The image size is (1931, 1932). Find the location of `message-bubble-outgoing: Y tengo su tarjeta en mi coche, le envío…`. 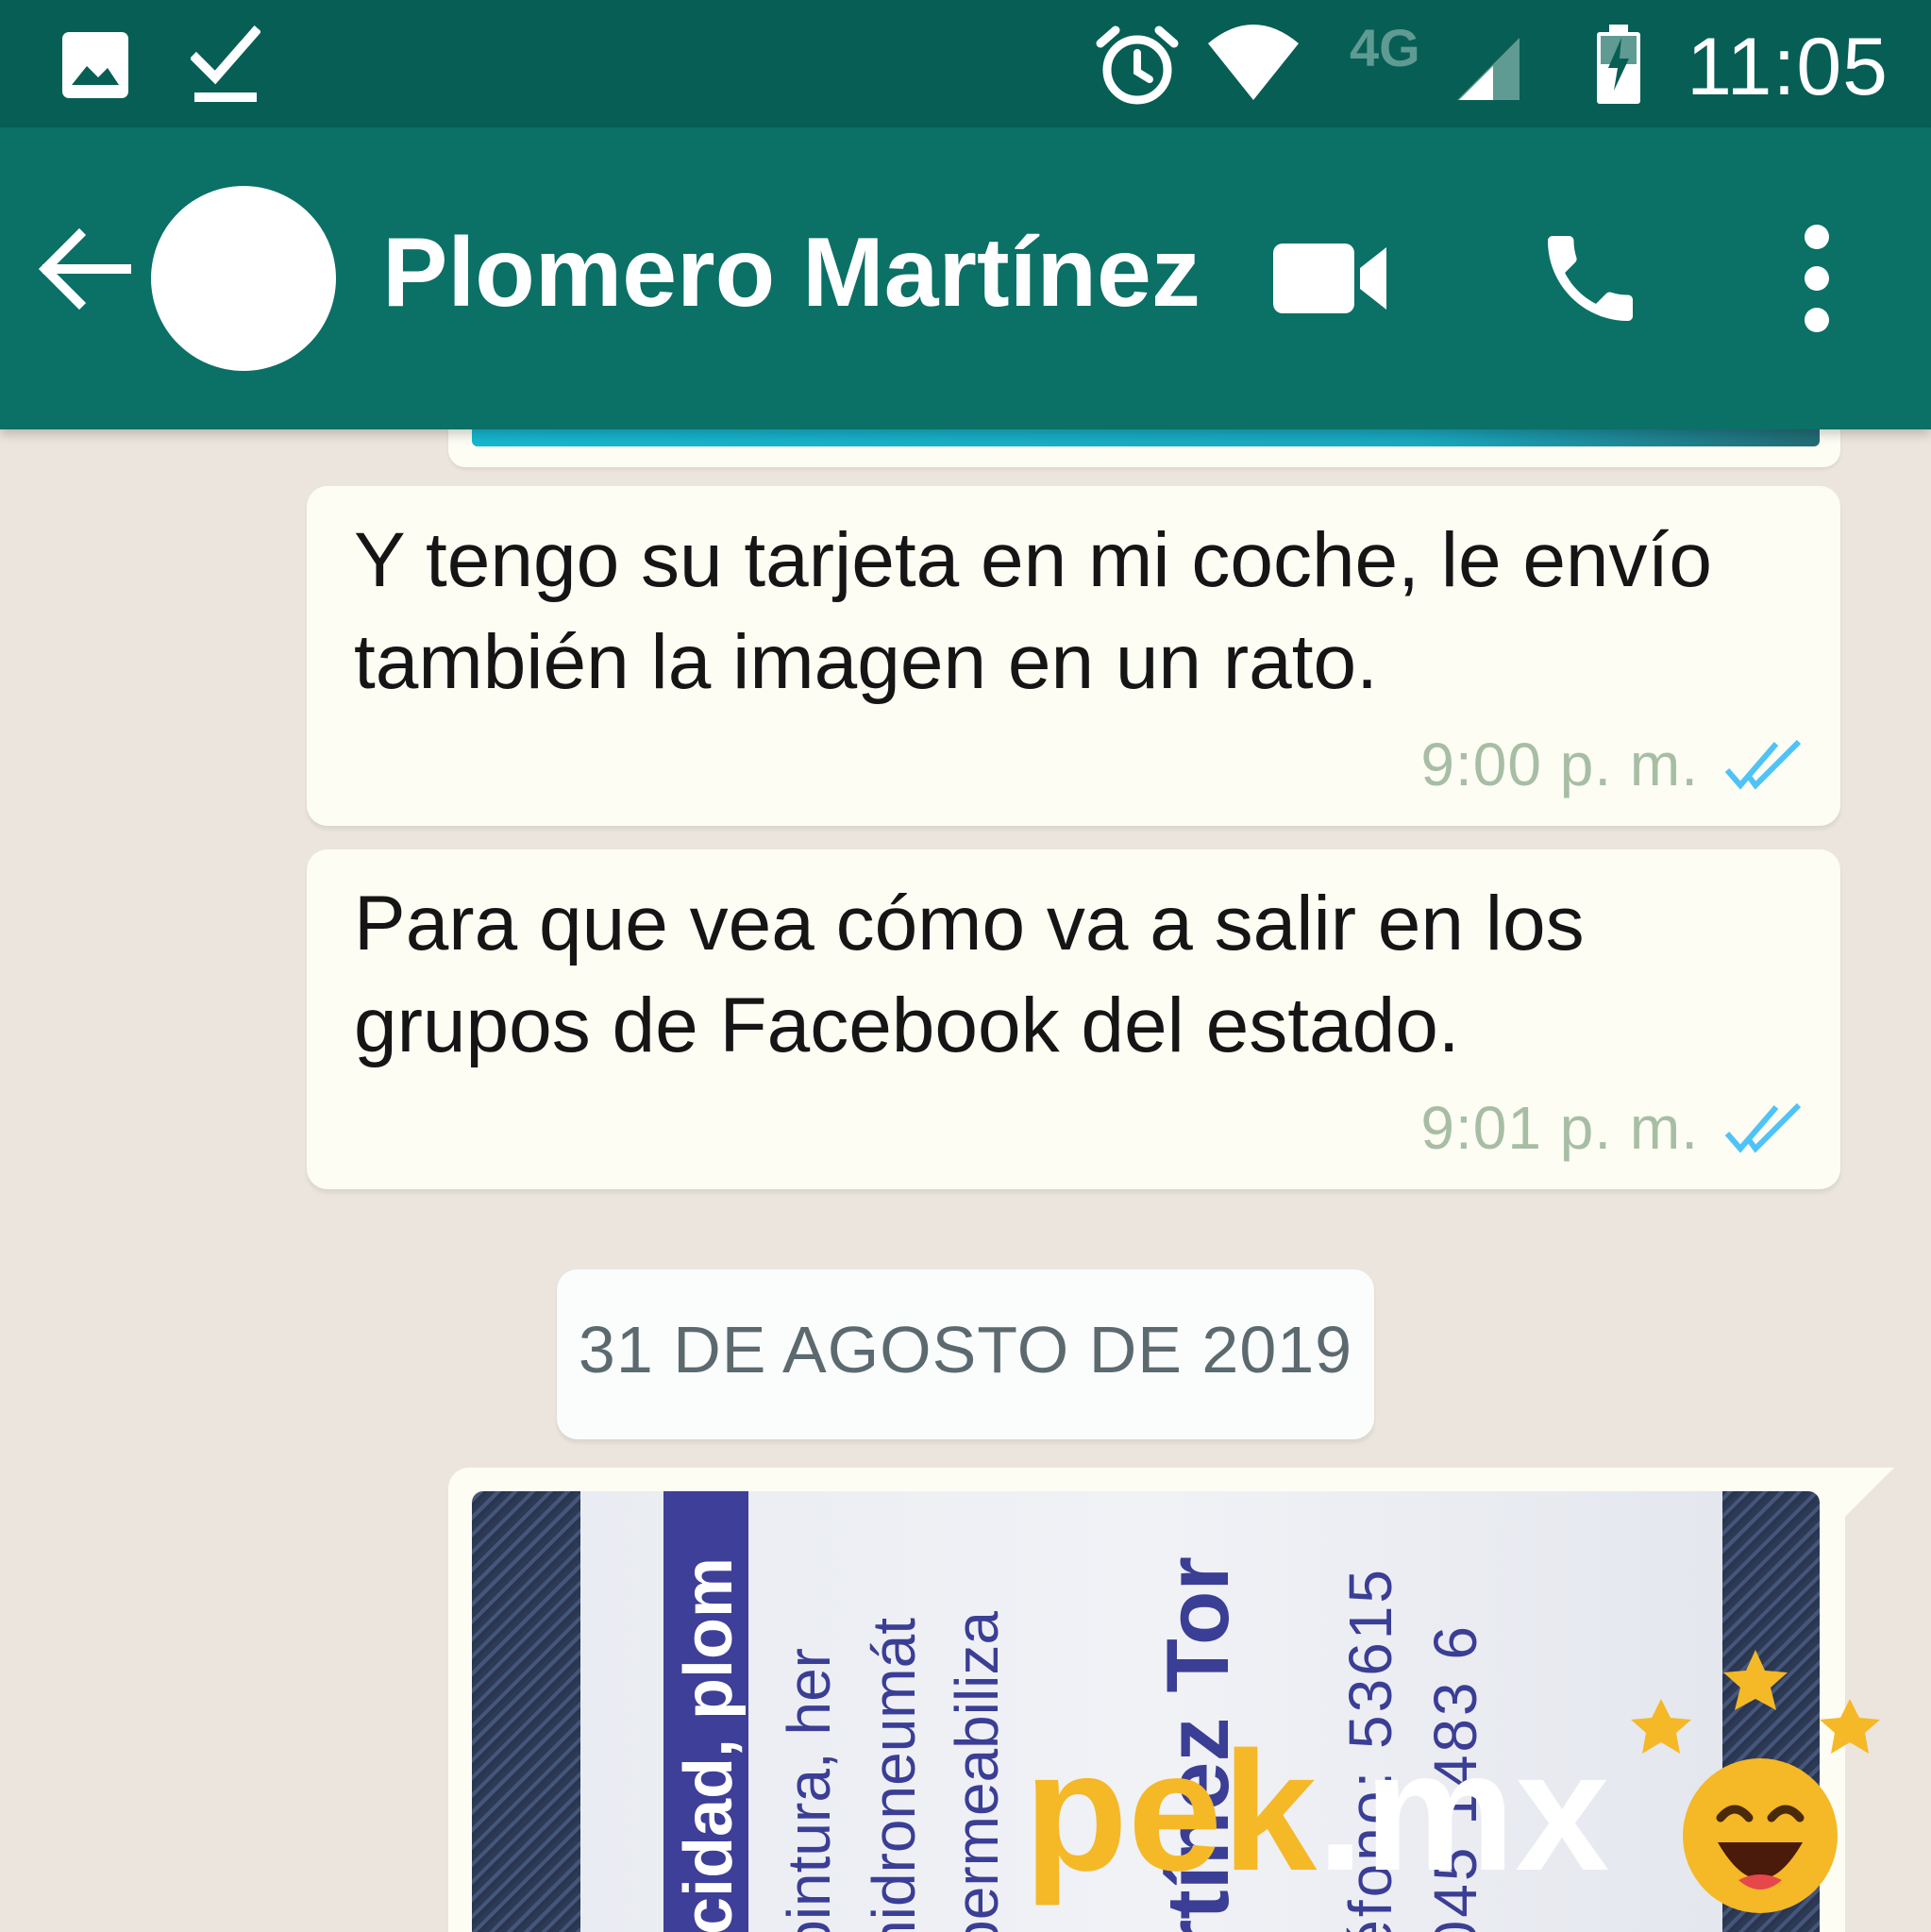

message-bubble-outgoing: Y tengo su tarjeta en mi coche, le envío… is located at coordinates (1073, 656).